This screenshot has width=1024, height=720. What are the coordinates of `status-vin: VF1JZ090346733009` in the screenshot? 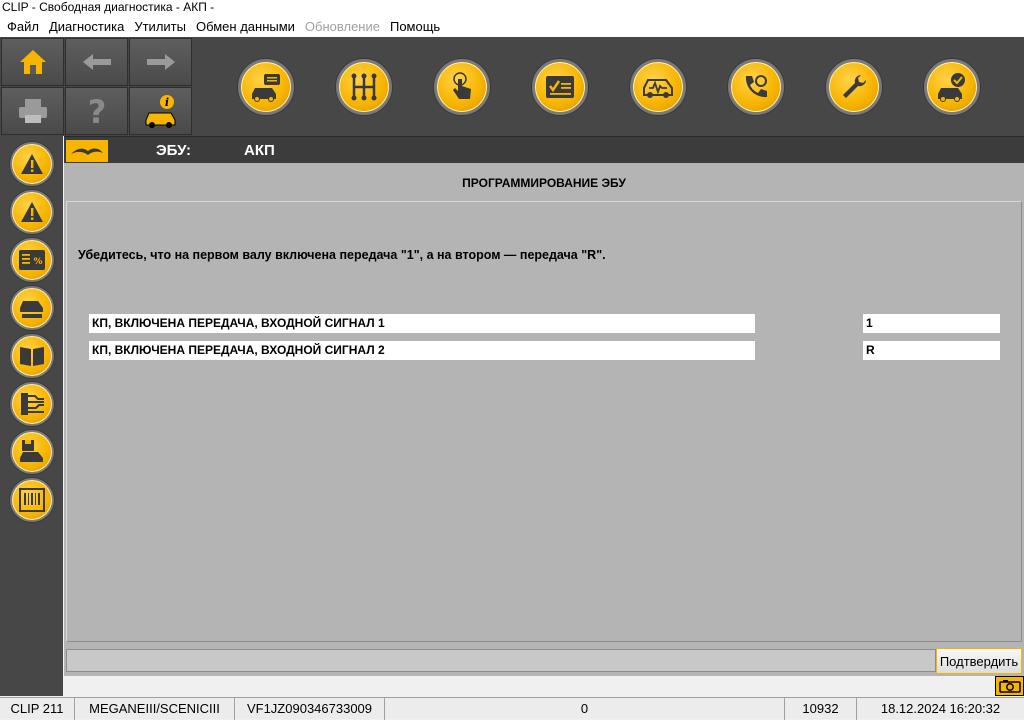 It's located at (310, 709).